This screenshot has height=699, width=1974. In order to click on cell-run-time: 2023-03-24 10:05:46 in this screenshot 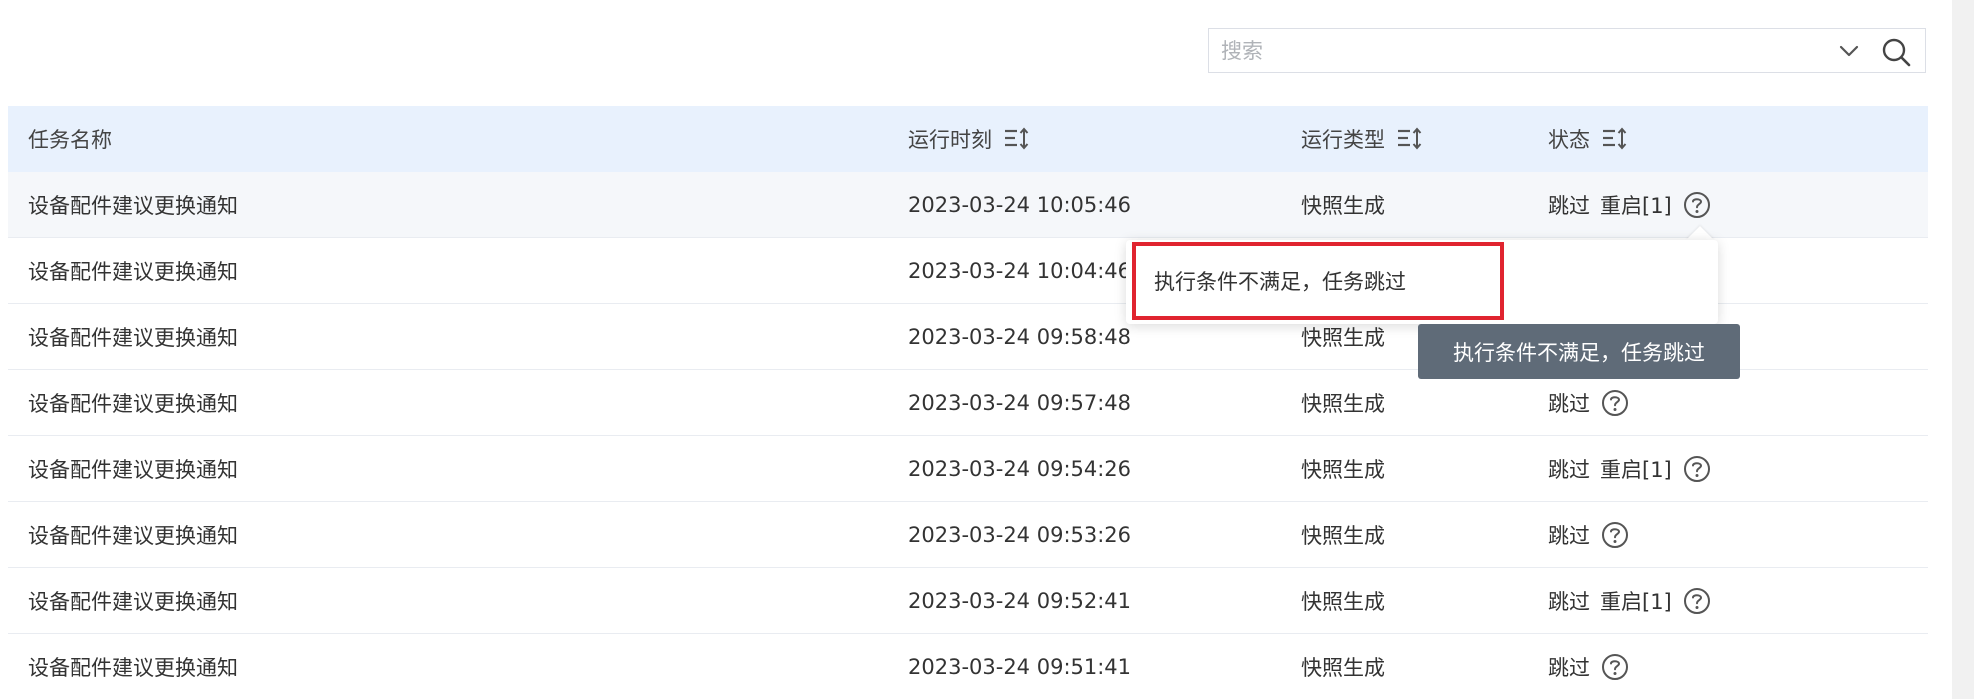, I will do `click(1020, 205)`.